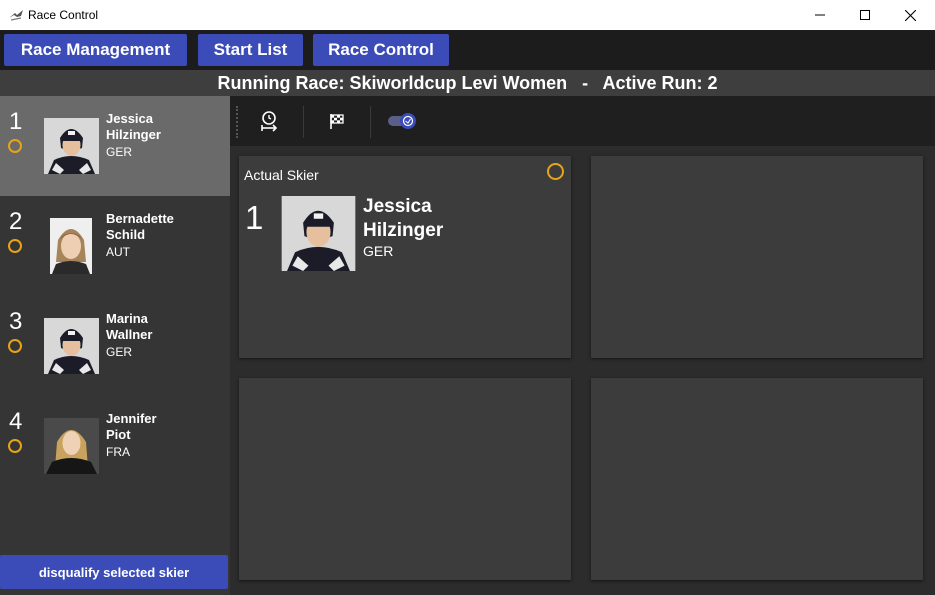 This screenshot has width=935, height=595. I want to click on tab-race-management: Race Management, so click(95, 50).